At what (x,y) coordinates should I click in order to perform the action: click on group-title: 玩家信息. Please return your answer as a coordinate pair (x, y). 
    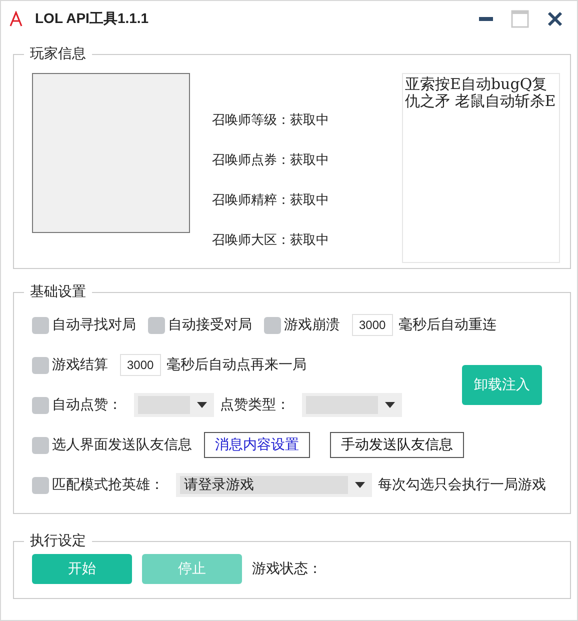
    Looking at the image, I should click on (58, 54).